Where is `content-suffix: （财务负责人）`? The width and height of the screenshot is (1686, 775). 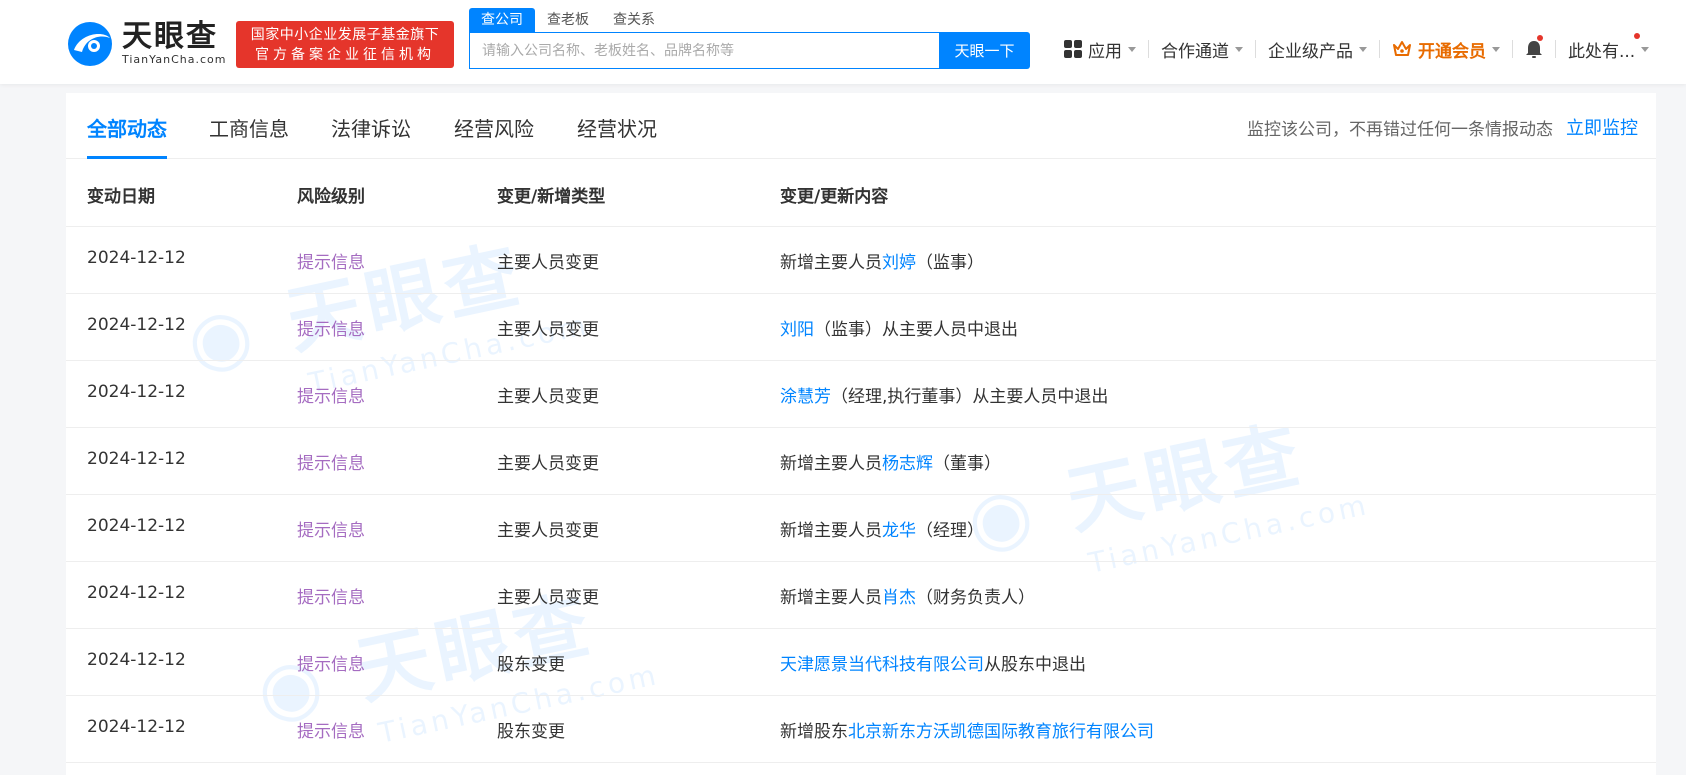 content-suffix: （财务负责人） is located at coordinates (975, 598).